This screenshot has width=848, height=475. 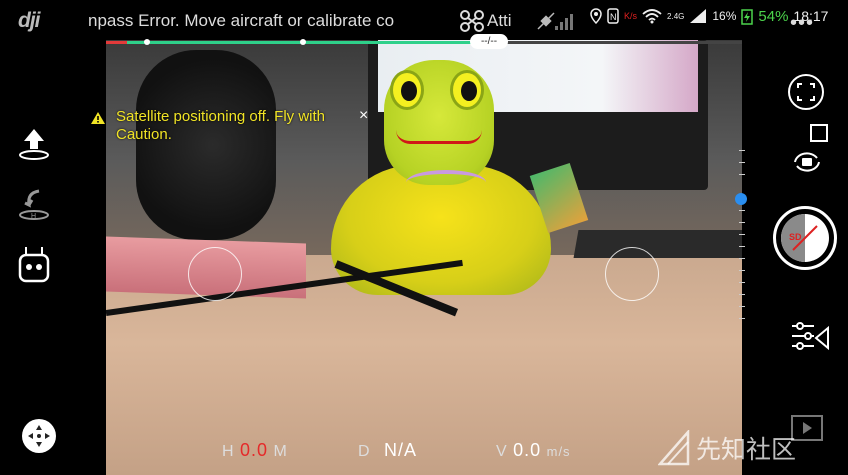 I want to click on svg-text: N, so click(x=613, y=17).